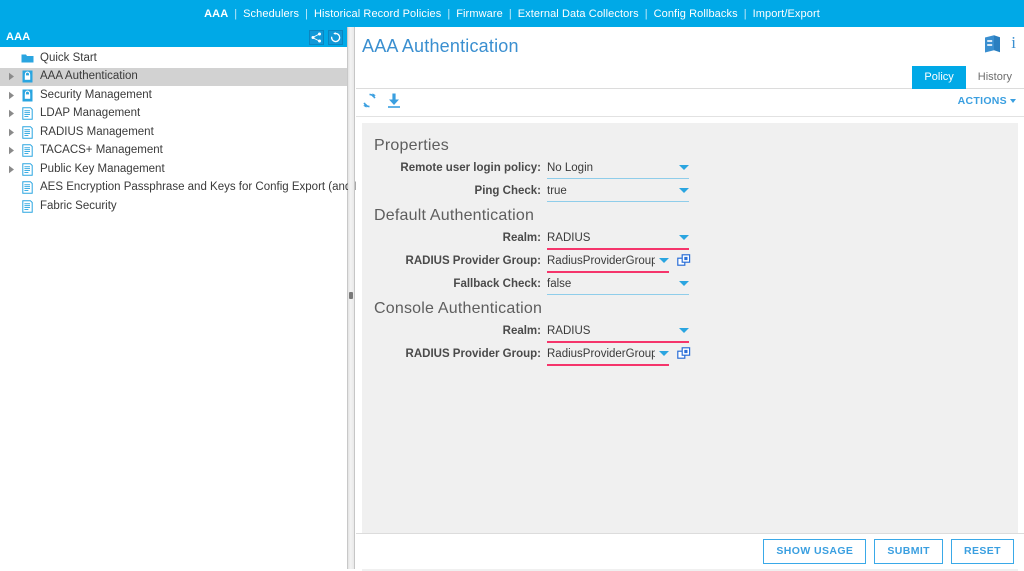  What do you see at coordinates (316, 37) in the screenshot?
I see `share-icon` at bounding box center [316, 37].